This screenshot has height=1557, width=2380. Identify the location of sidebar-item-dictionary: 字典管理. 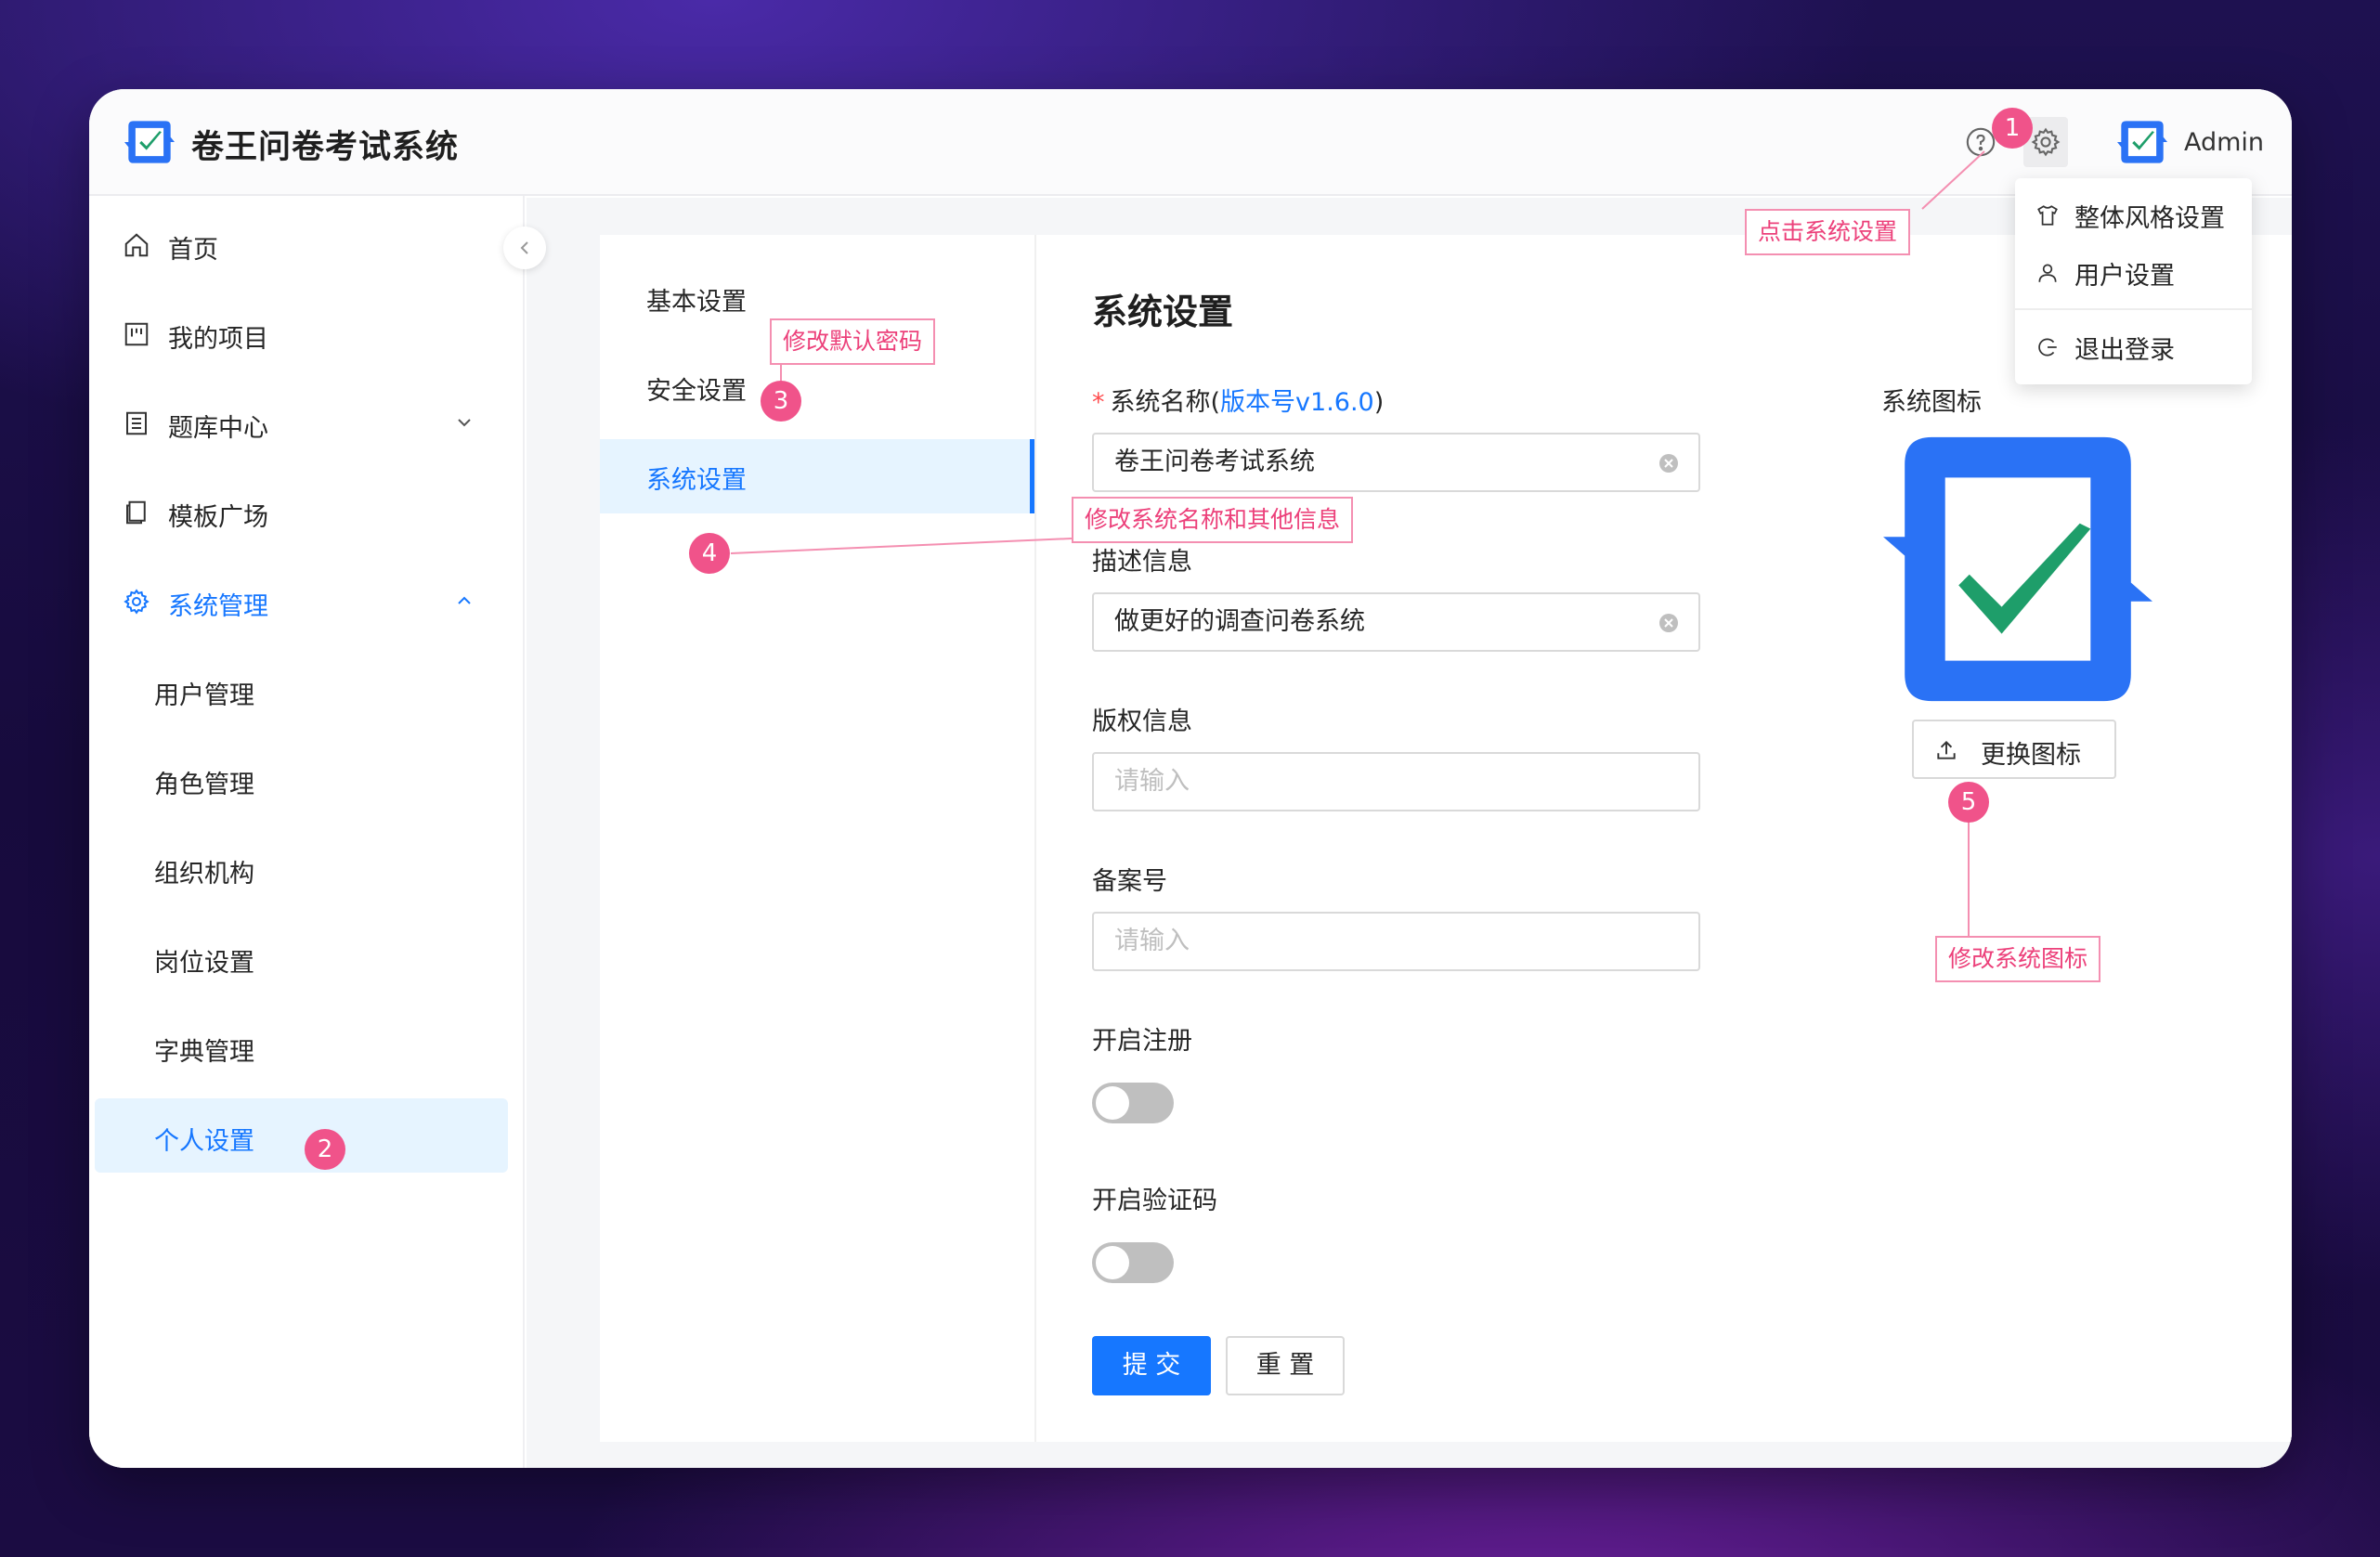
(306, 1046).